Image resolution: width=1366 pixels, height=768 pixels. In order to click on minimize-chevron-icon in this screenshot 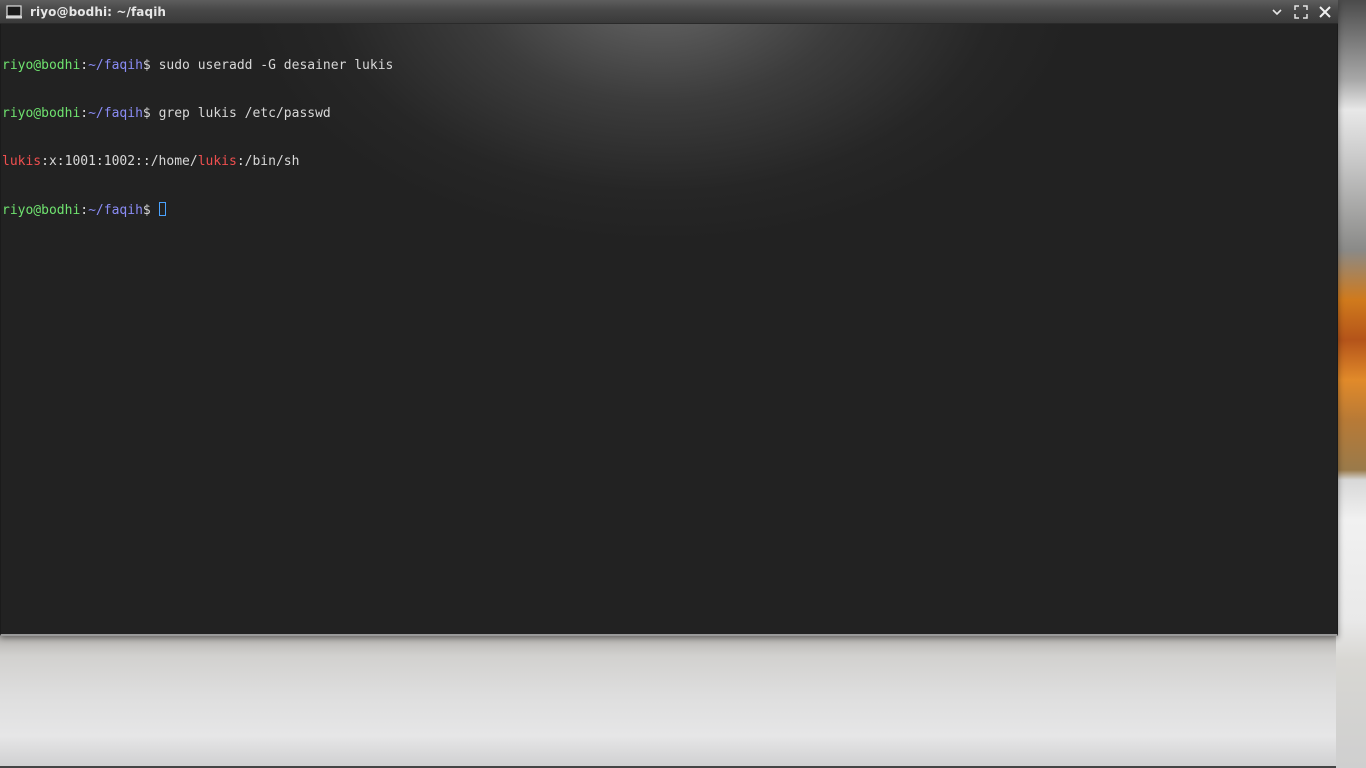, I will do `click(1277, 12)`.